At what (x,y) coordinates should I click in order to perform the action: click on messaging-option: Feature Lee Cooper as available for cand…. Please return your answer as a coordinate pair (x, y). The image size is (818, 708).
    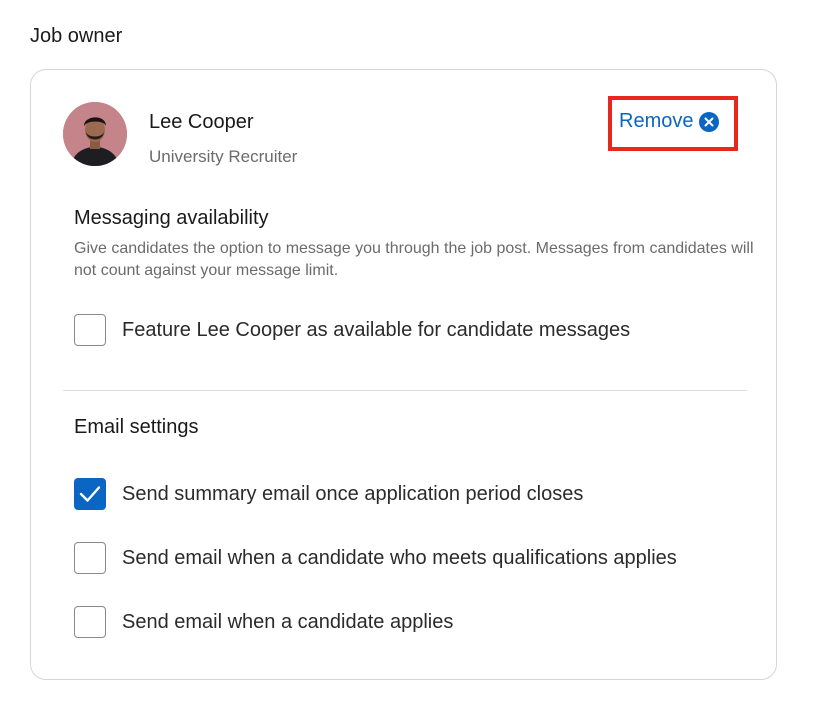
    Looking at the image, I should click on (352, 330).